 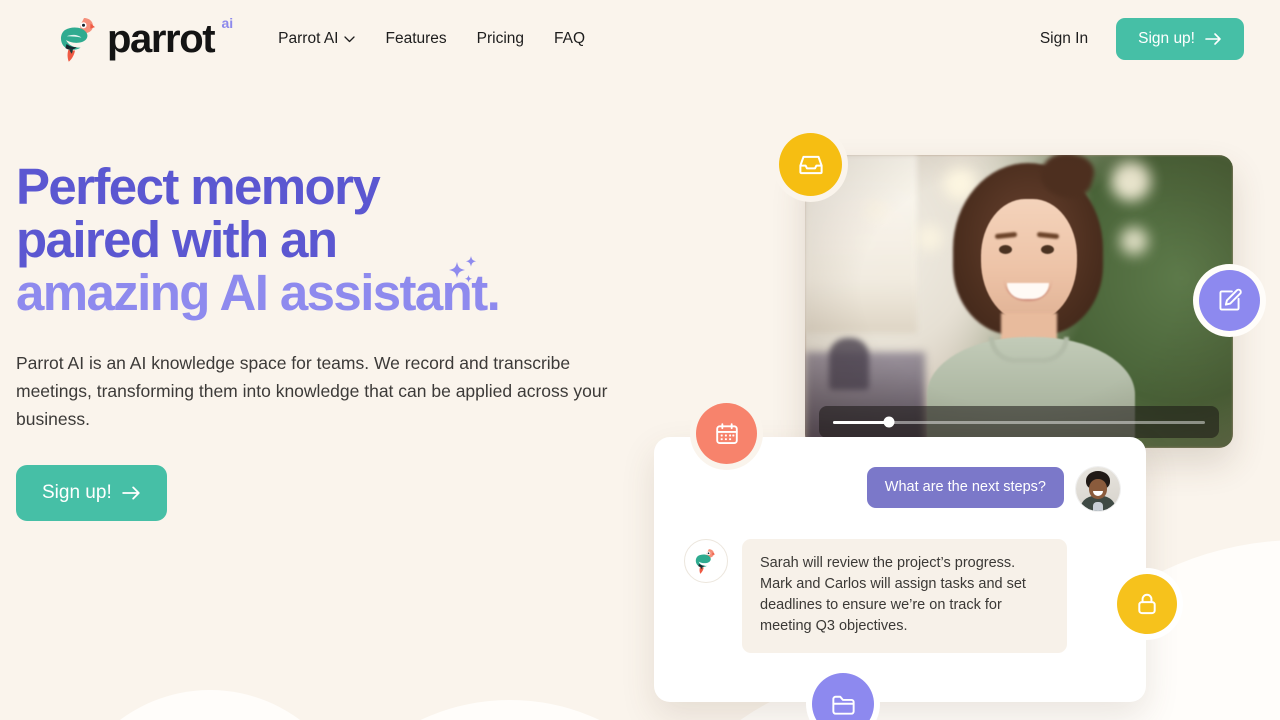 I want to click on brand-word-text: parrot, so click(x=161, y=39).